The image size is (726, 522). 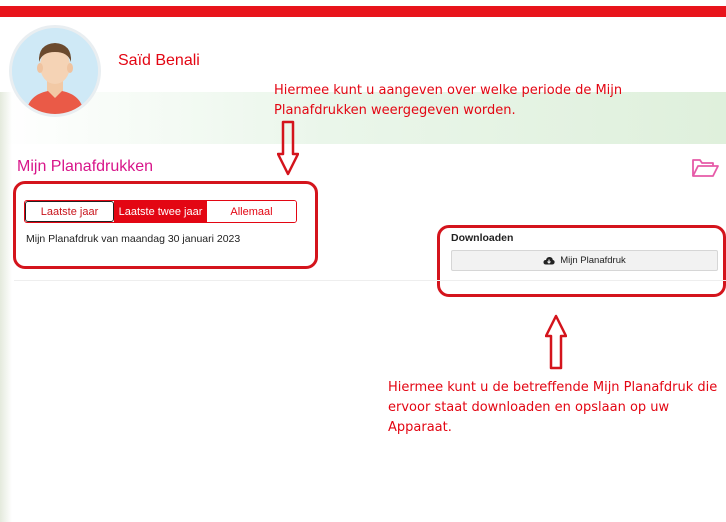 I want to click on filter-all-button: Allemaal, so click(x=251, y=211).